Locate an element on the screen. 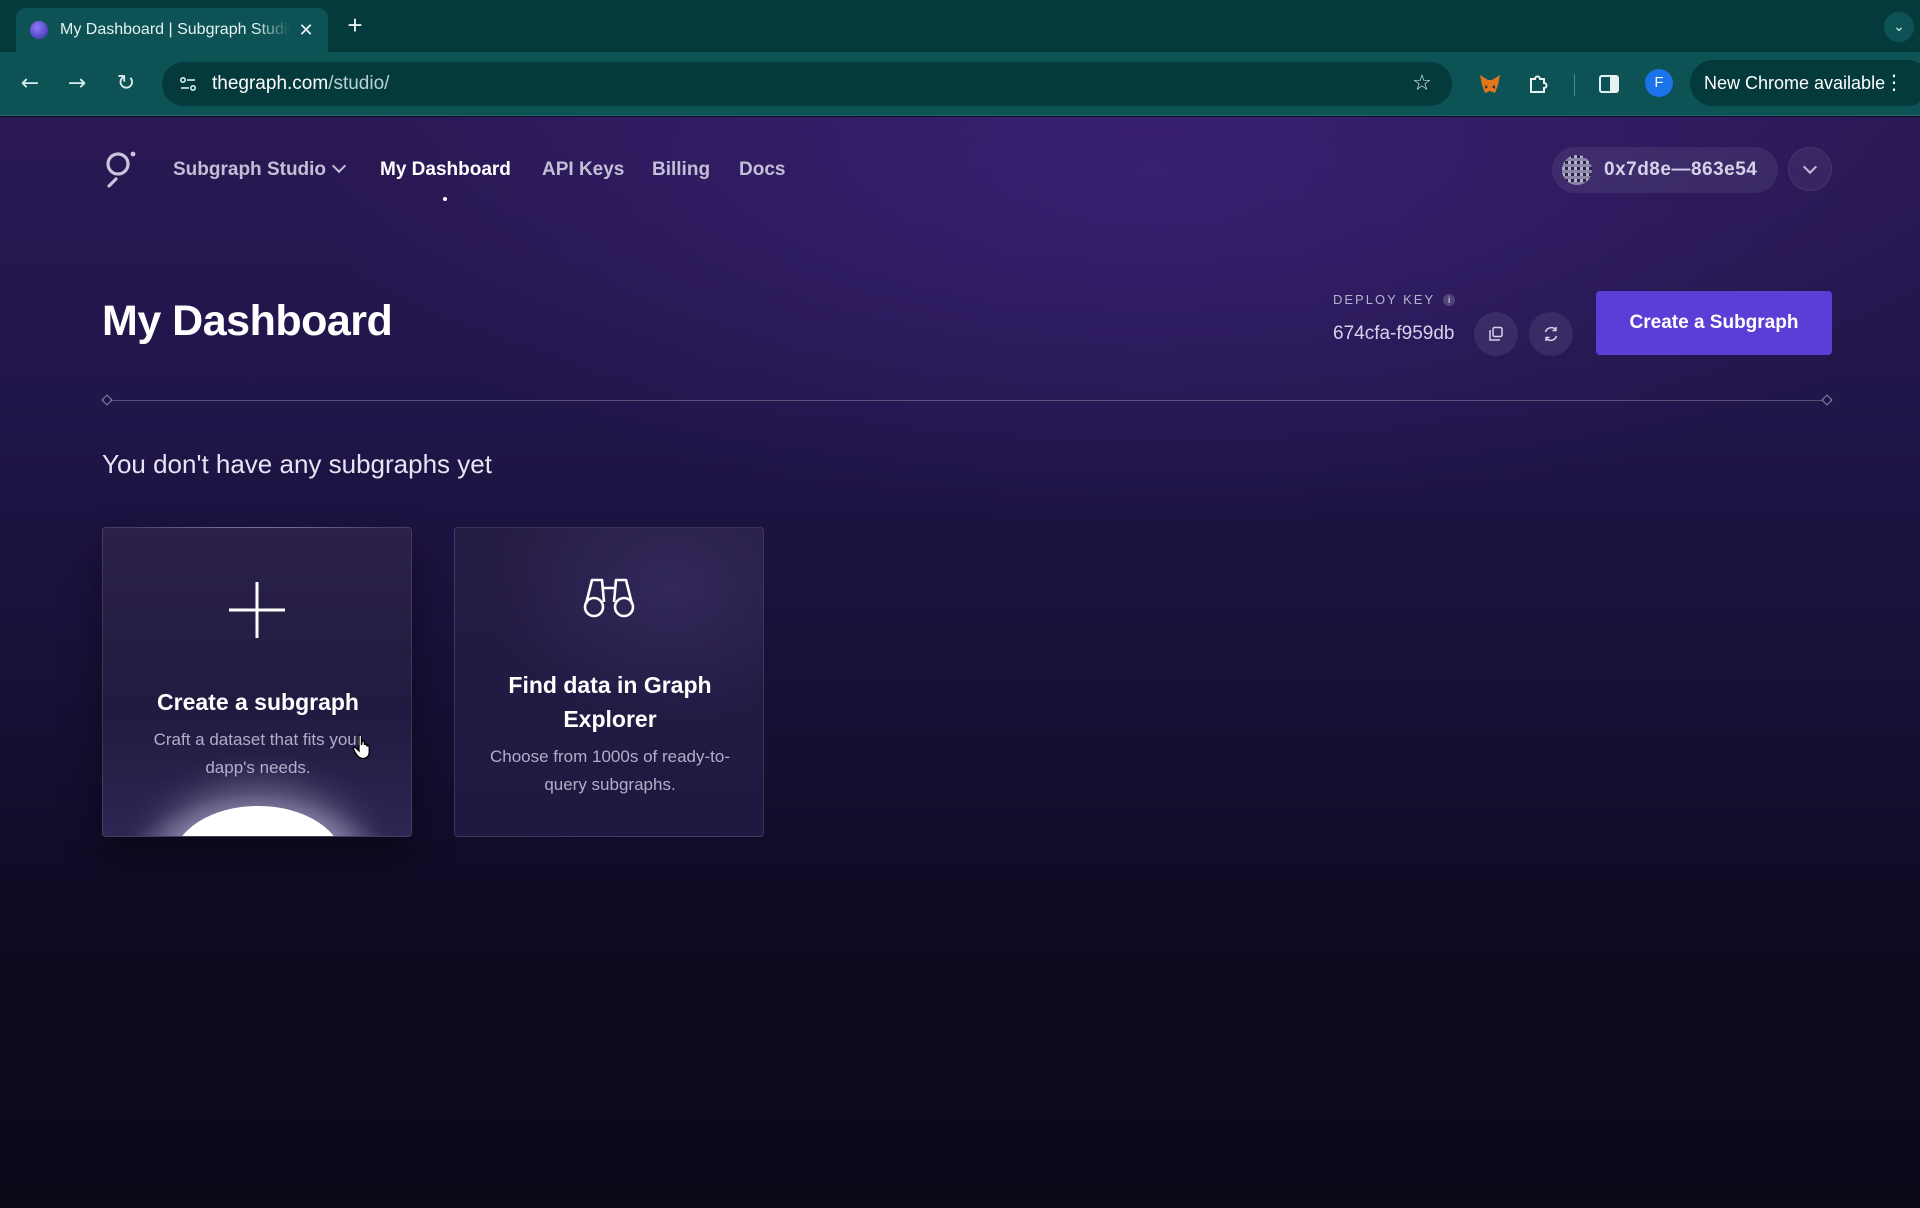  wallet-avatar is located at coordinates (1577, 170).